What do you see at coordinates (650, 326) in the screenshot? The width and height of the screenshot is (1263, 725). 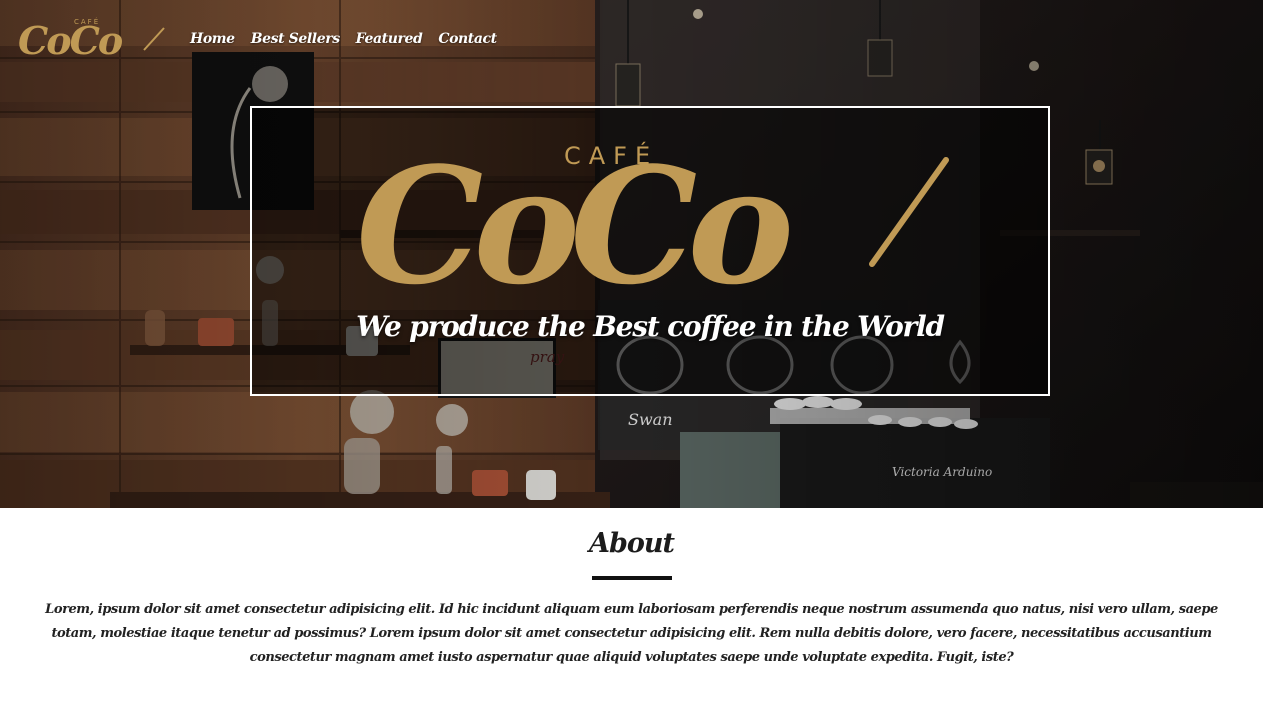 I see `hero-tagline: We produce the Best coffee in the World` at bounding box center [650, 326].